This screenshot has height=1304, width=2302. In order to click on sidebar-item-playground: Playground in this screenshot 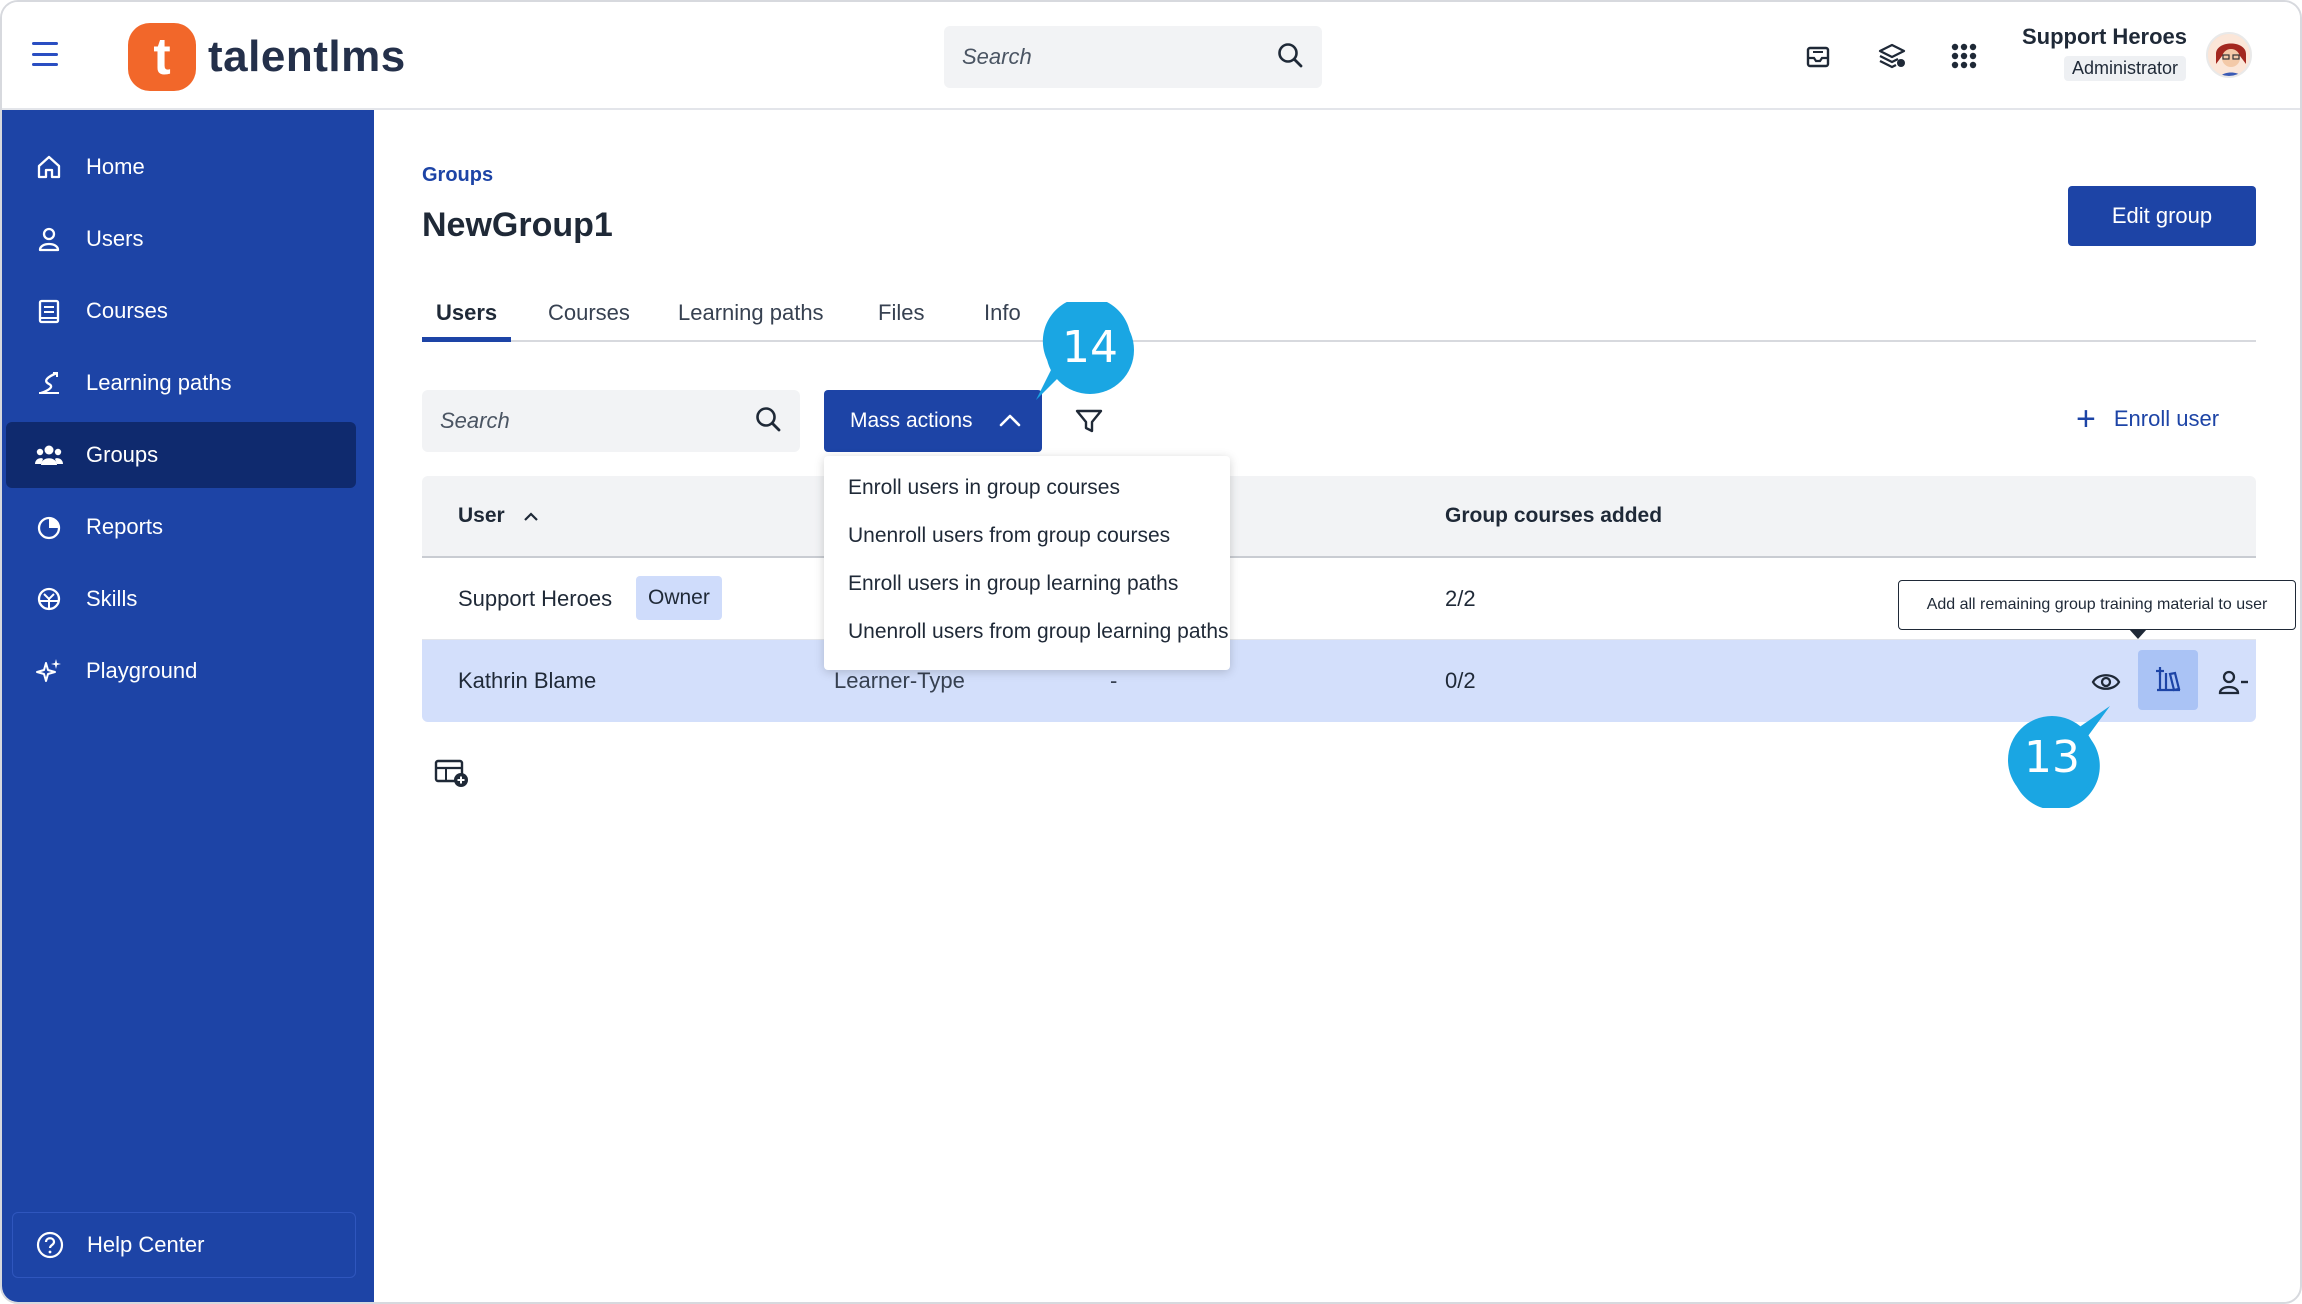, I will do `click(181, 671)`.